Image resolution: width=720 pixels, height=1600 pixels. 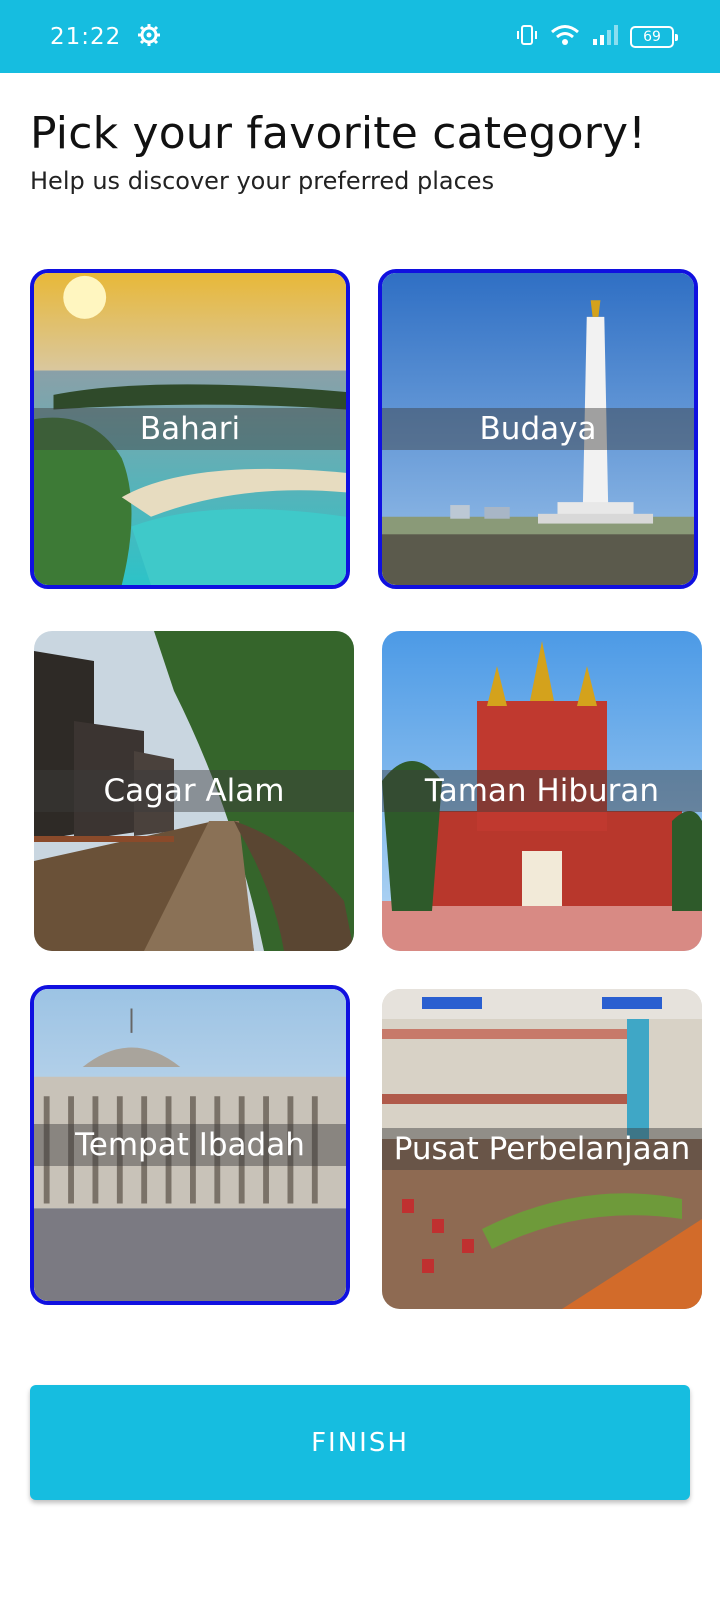 I want to click on category-label: Bahari, so click(x=190, y=429).